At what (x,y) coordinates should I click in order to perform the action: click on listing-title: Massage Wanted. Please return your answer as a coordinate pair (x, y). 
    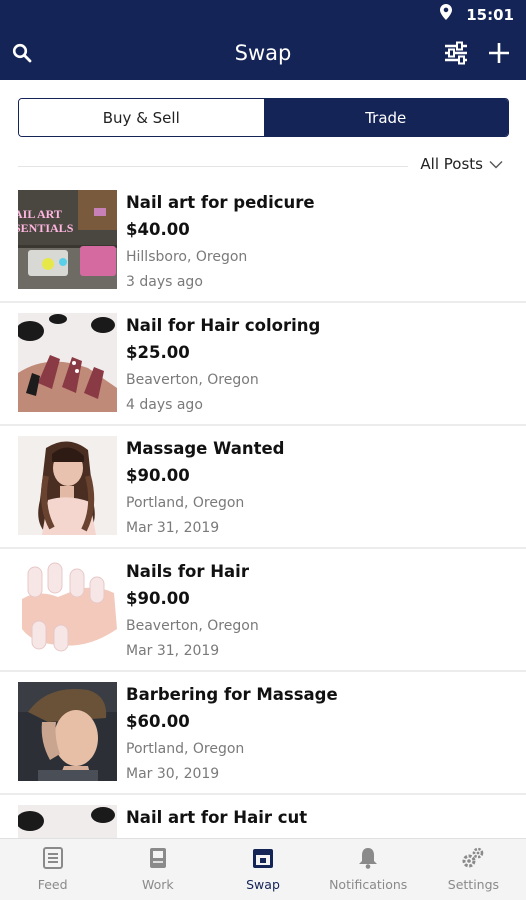
    Looking at the image, I should click on (205, 448).